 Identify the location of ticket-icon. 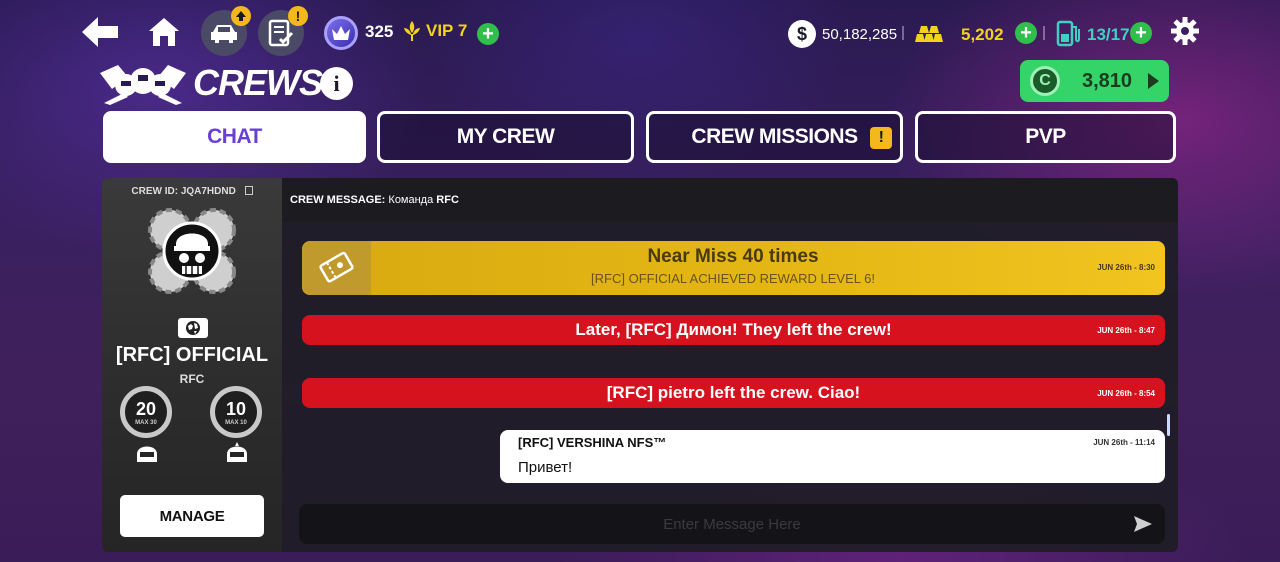
(336, 268).